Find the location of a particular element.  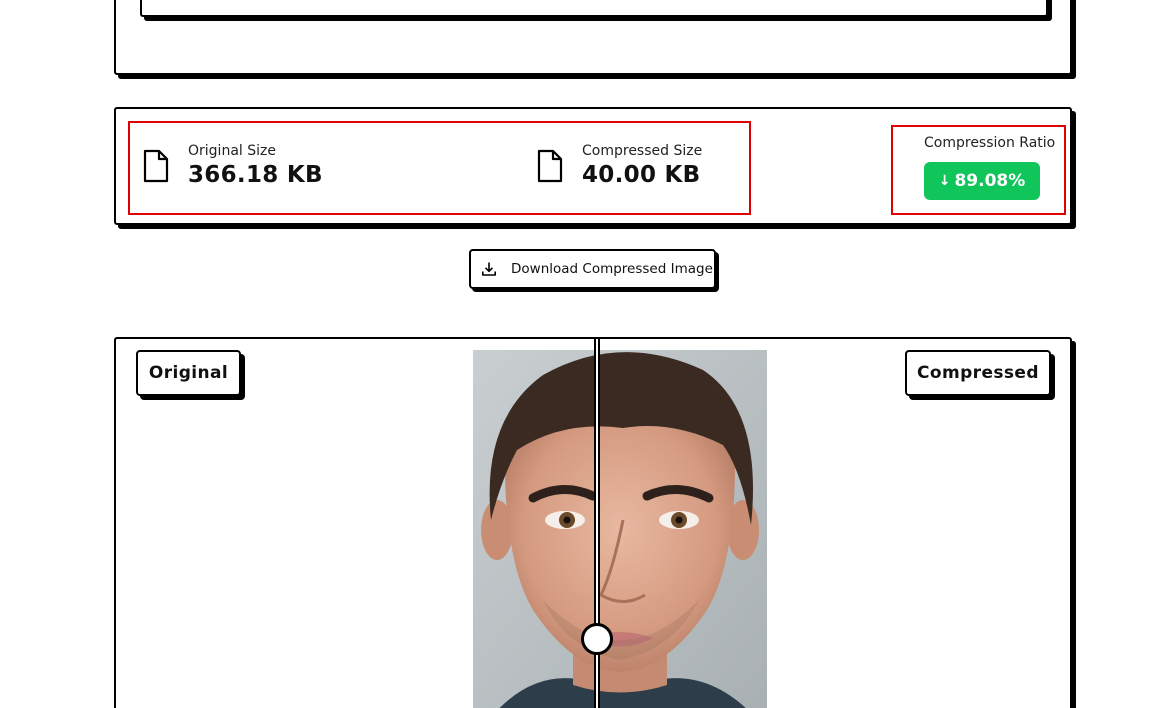

compressed-size-label: Compressed Size is located at coordinates (642, 151).